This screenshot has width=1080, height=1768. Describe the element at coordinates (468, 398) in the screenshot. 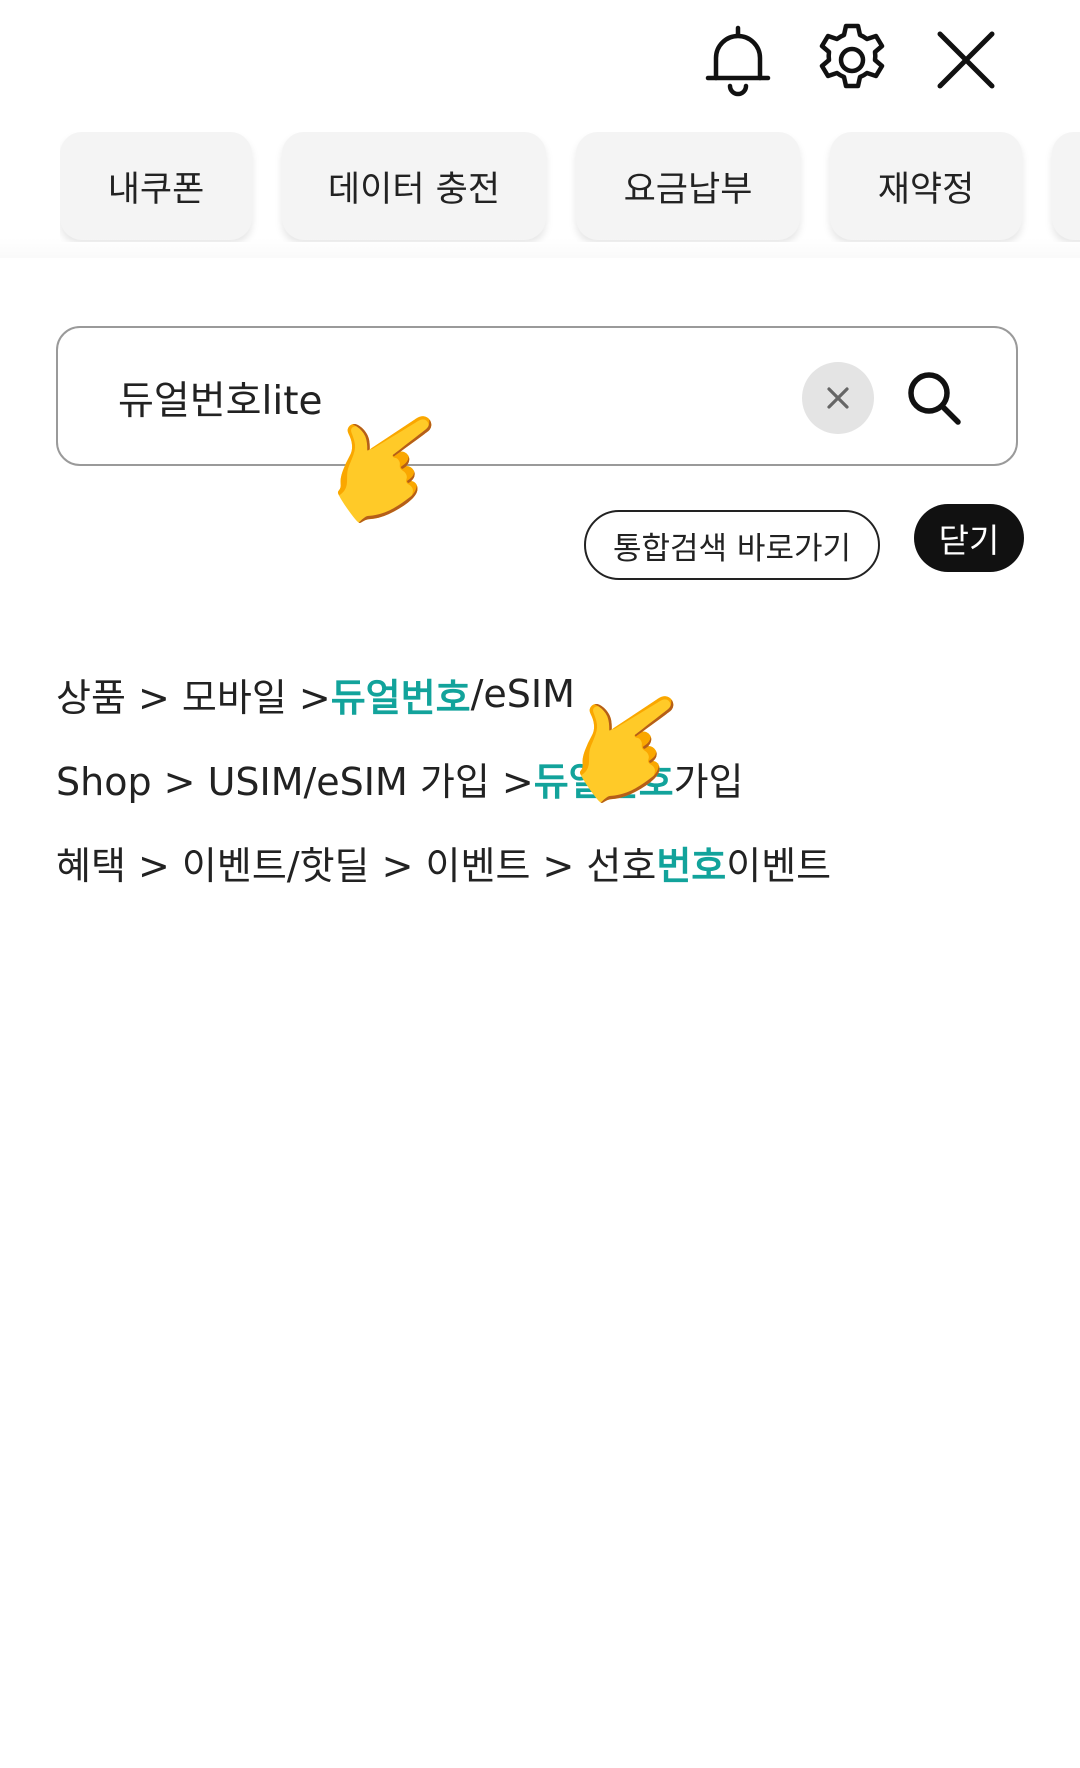

I see `search-input` at that location.